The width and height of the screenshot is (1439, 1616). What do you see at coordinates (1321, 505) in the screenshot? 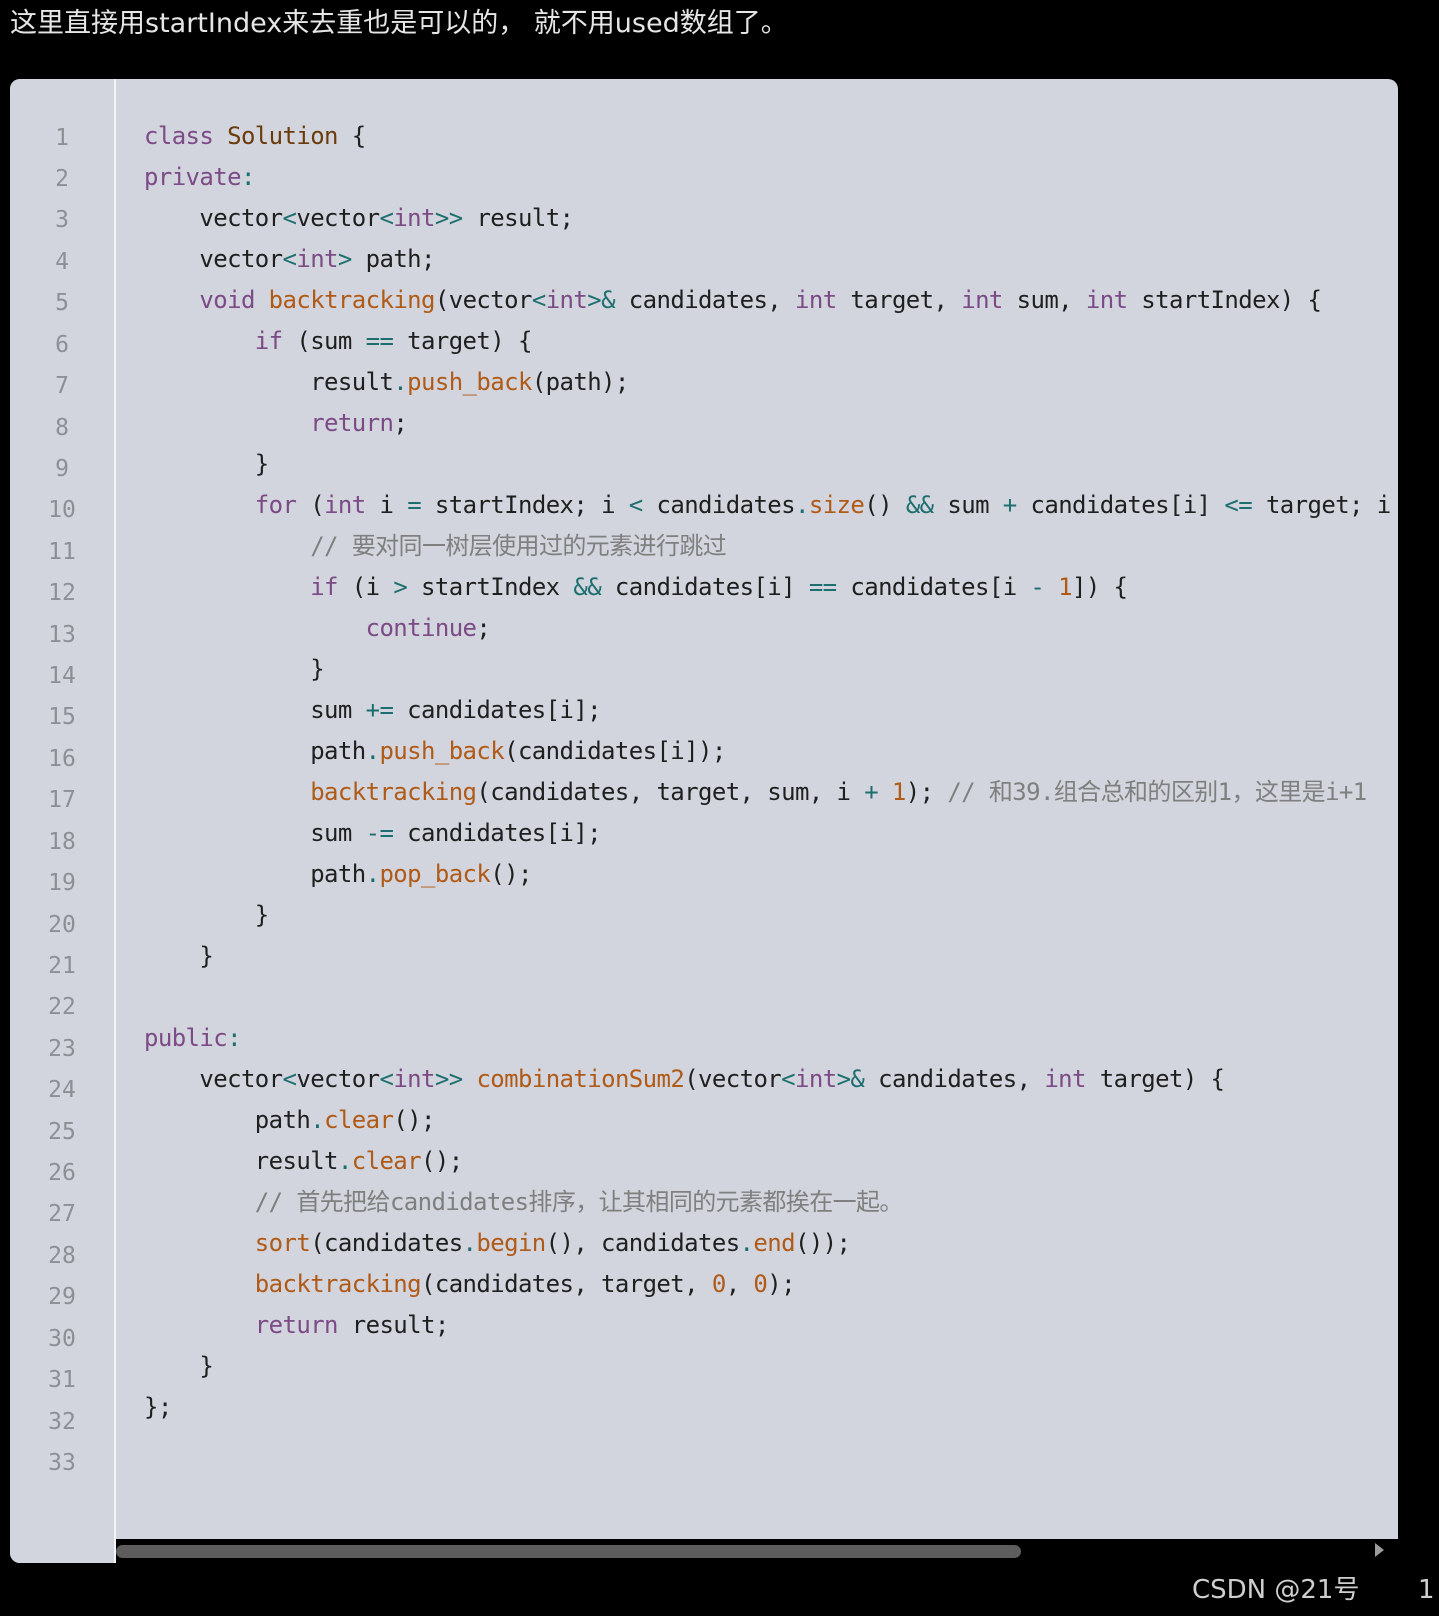
I see `code-token: target; i` at bounding box center [1321, 505].